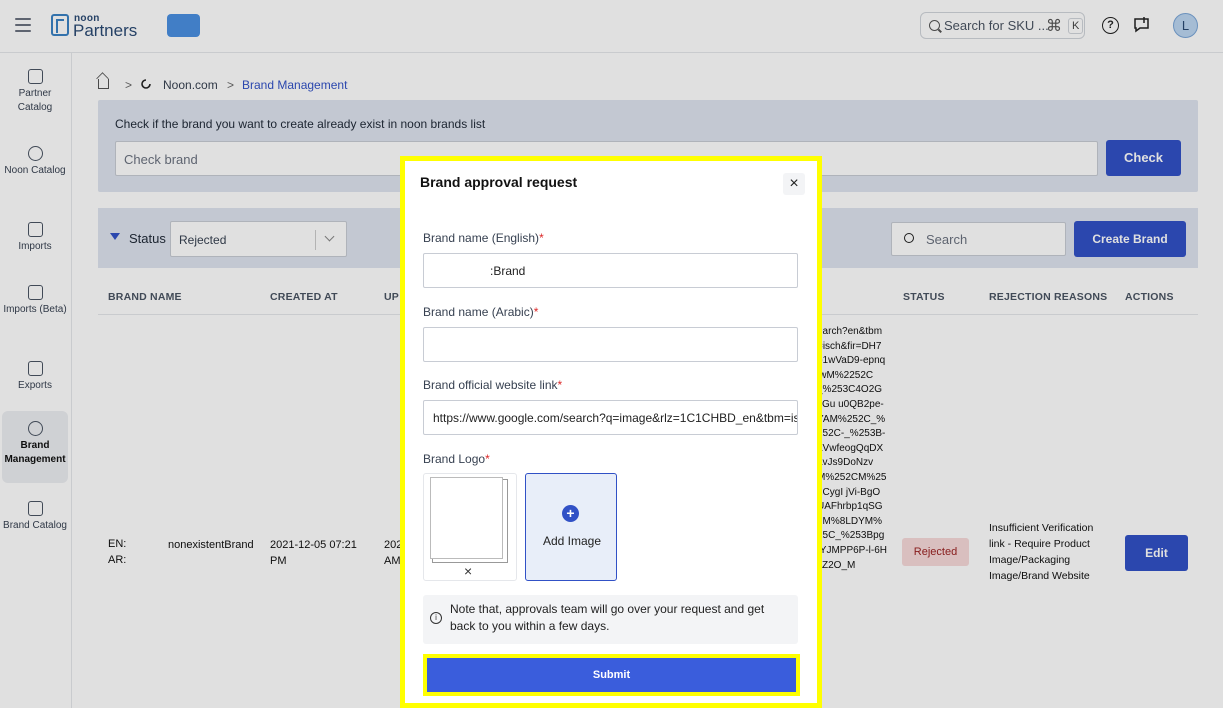  Describe the element at coordinates (571, 527) in the screenshot. I see `add-image-button: + Add Image` at that location.